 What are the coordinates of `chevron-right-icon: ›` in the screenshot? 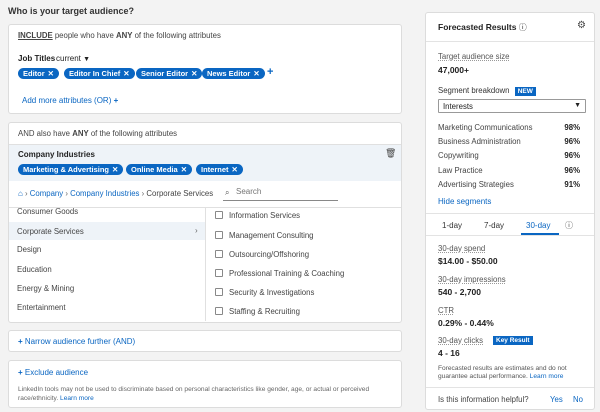 It's located at (196, 230).